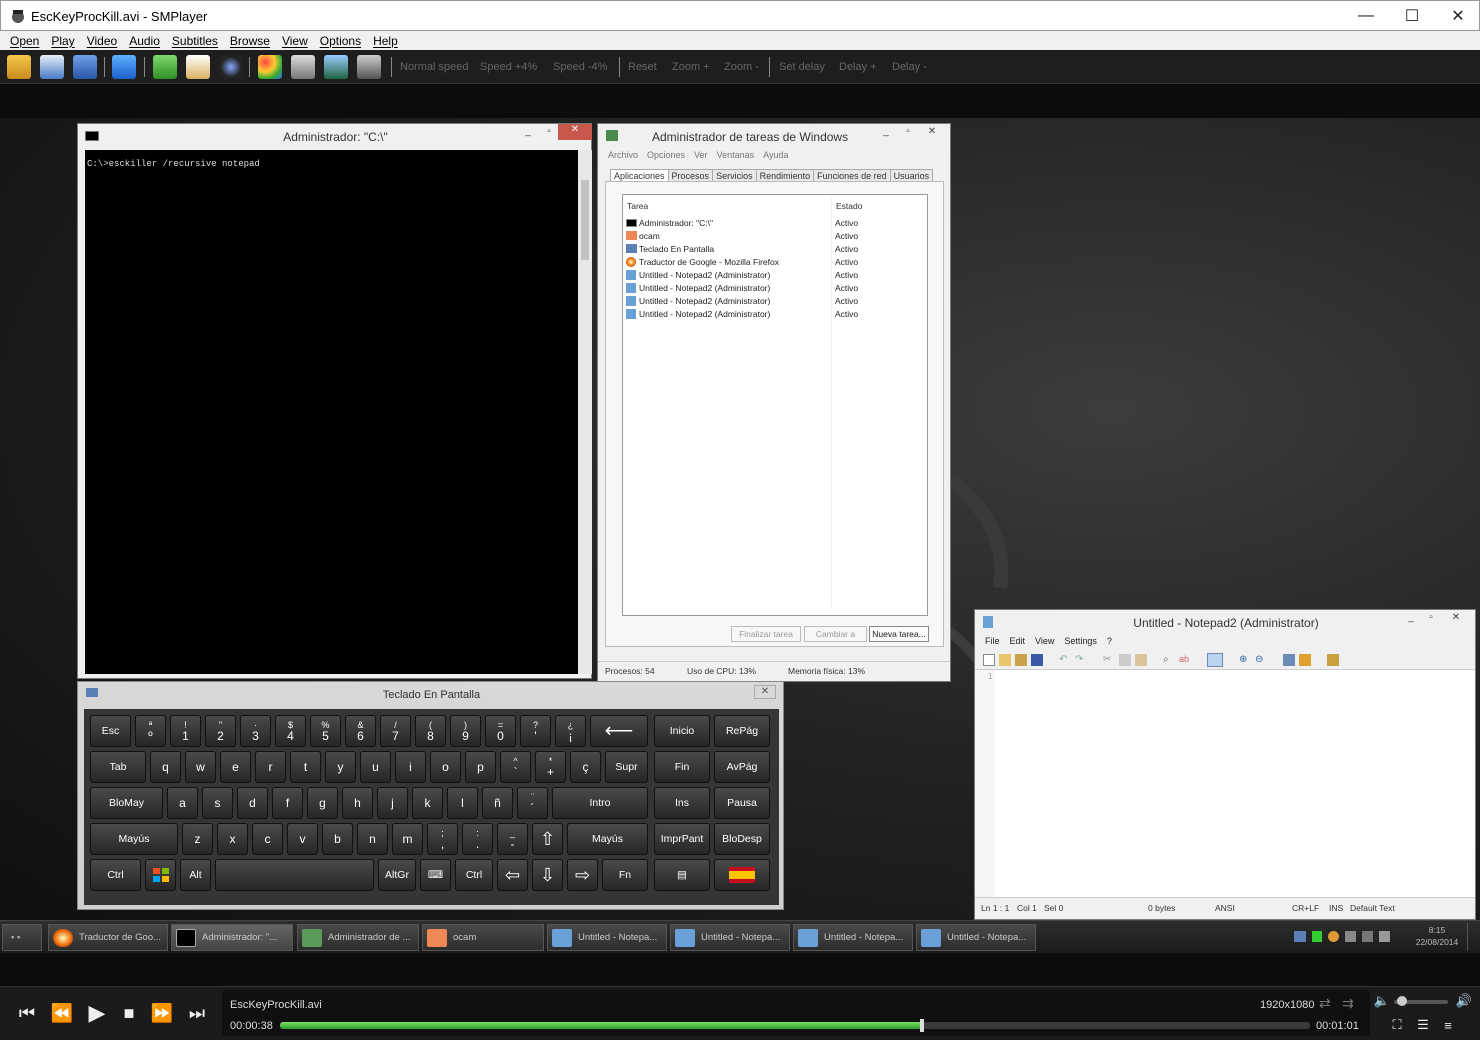 The image size is (1480, 1040). Describe the element at coordinates (217, 803) in the screenshot. I see `key-s: s` at that location.